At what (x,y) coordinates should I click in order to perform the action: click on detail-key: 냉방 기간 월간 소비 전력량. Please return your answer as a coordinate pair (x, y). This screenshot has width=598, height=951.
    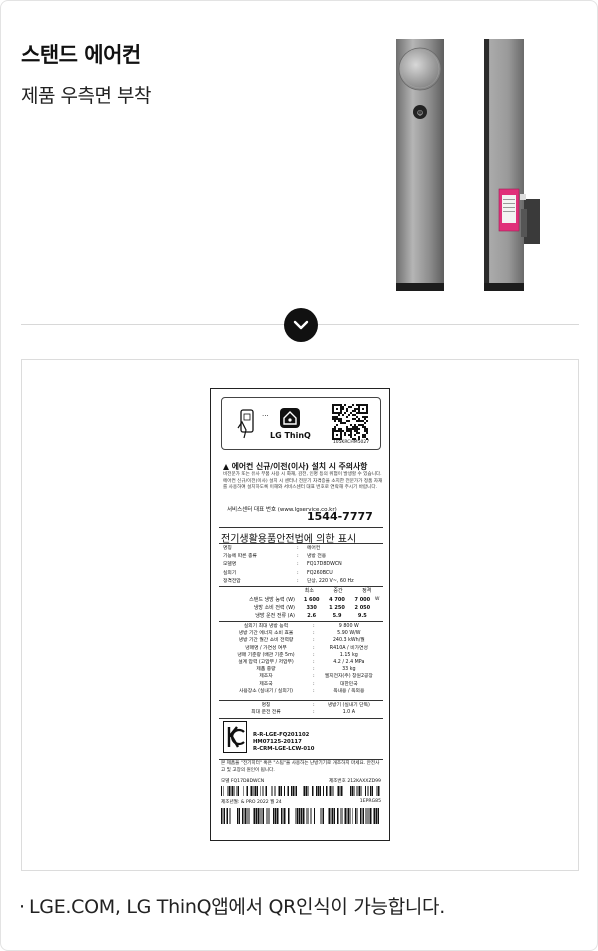
    Looking at the image, I should click on (266, 641).